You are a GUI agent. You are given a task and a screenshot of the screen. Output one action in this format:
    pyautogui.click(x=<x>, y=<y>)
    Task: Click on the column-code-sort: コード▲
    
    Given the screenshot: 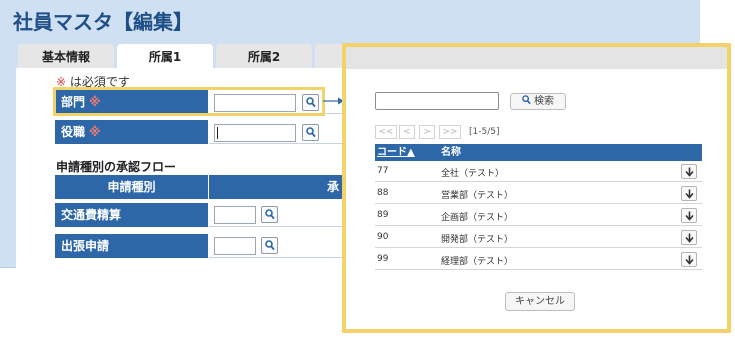 What is the action you would take?
    pyautogui.click(x=396, y=152)
    